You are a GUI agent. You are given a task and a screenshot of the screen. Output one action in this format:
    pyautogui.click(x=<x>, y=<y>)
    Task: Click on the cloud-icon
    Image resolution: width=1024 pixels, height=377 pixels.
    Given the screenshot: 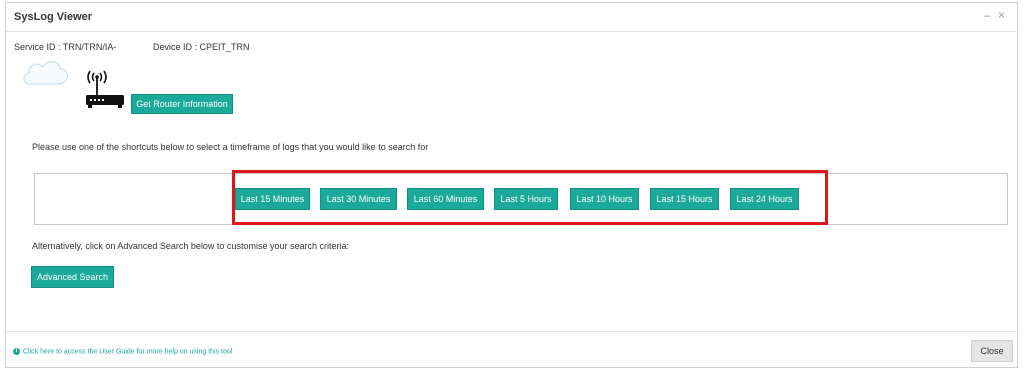 What is the action you would take?
    pyautogui.click(x=45, y=73)
    